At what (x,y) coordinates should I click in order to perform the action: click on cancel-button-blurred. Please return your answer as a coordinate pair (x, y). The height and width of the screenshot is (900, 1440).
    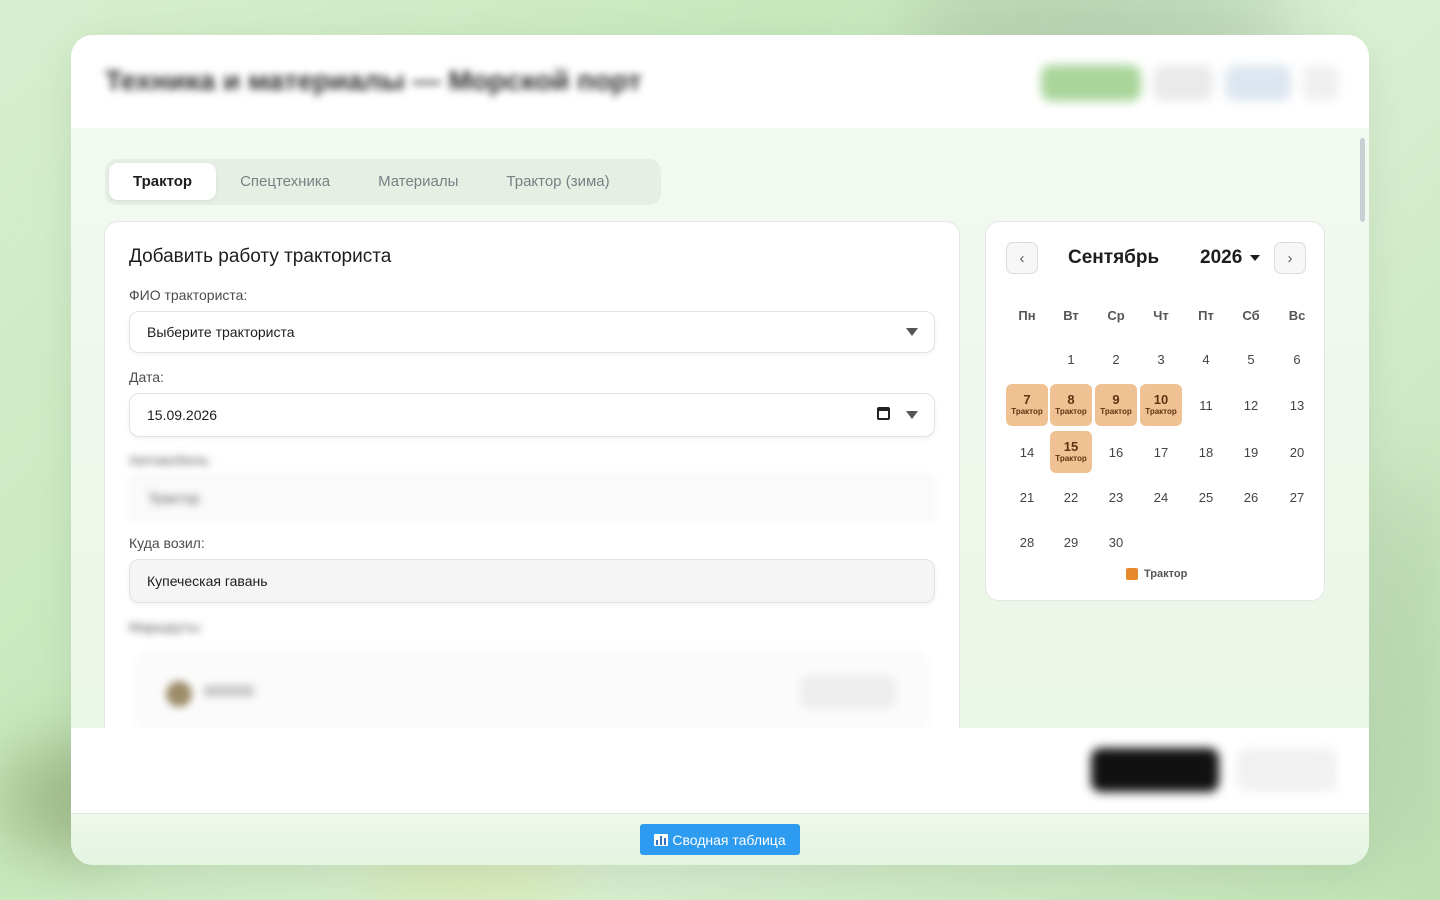
    Looking at the image, I should click on (1287, 770).